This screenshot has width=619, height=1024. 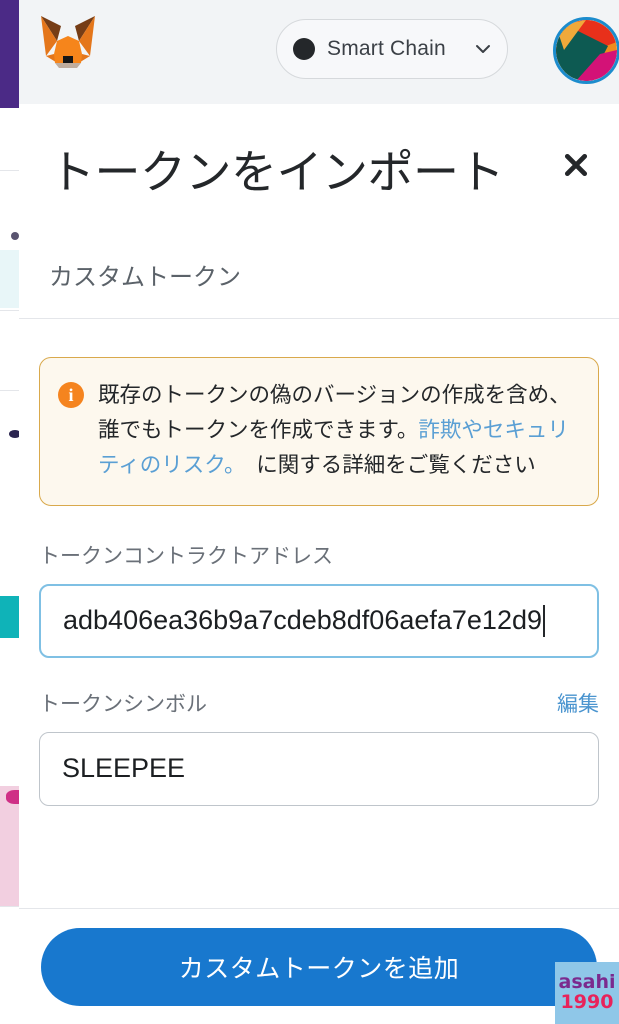 What do you see at coordinates (71, 395) in the screenshot?
I see `info-icon: i` at bounding box center [71, 395].